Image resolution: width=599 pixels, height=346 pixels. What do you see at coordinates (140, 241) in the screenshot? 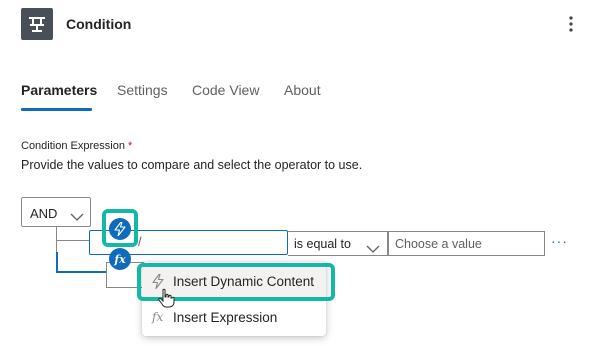
I see `left-value-text: /` at bounding box center [140, 241].